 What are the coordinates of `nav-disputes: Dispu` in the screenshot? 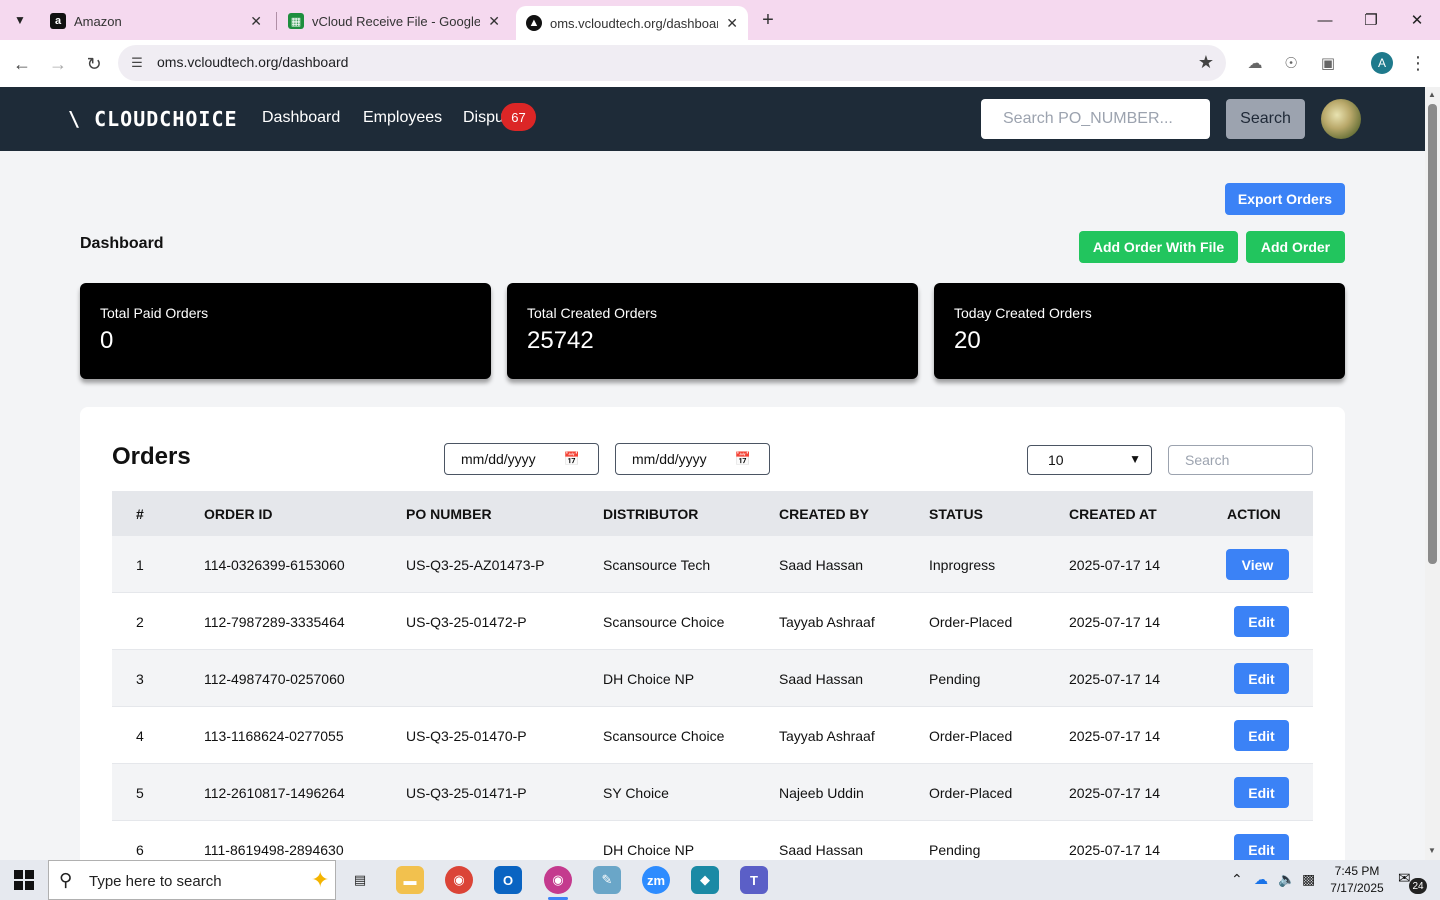 It's located at (483, 118).